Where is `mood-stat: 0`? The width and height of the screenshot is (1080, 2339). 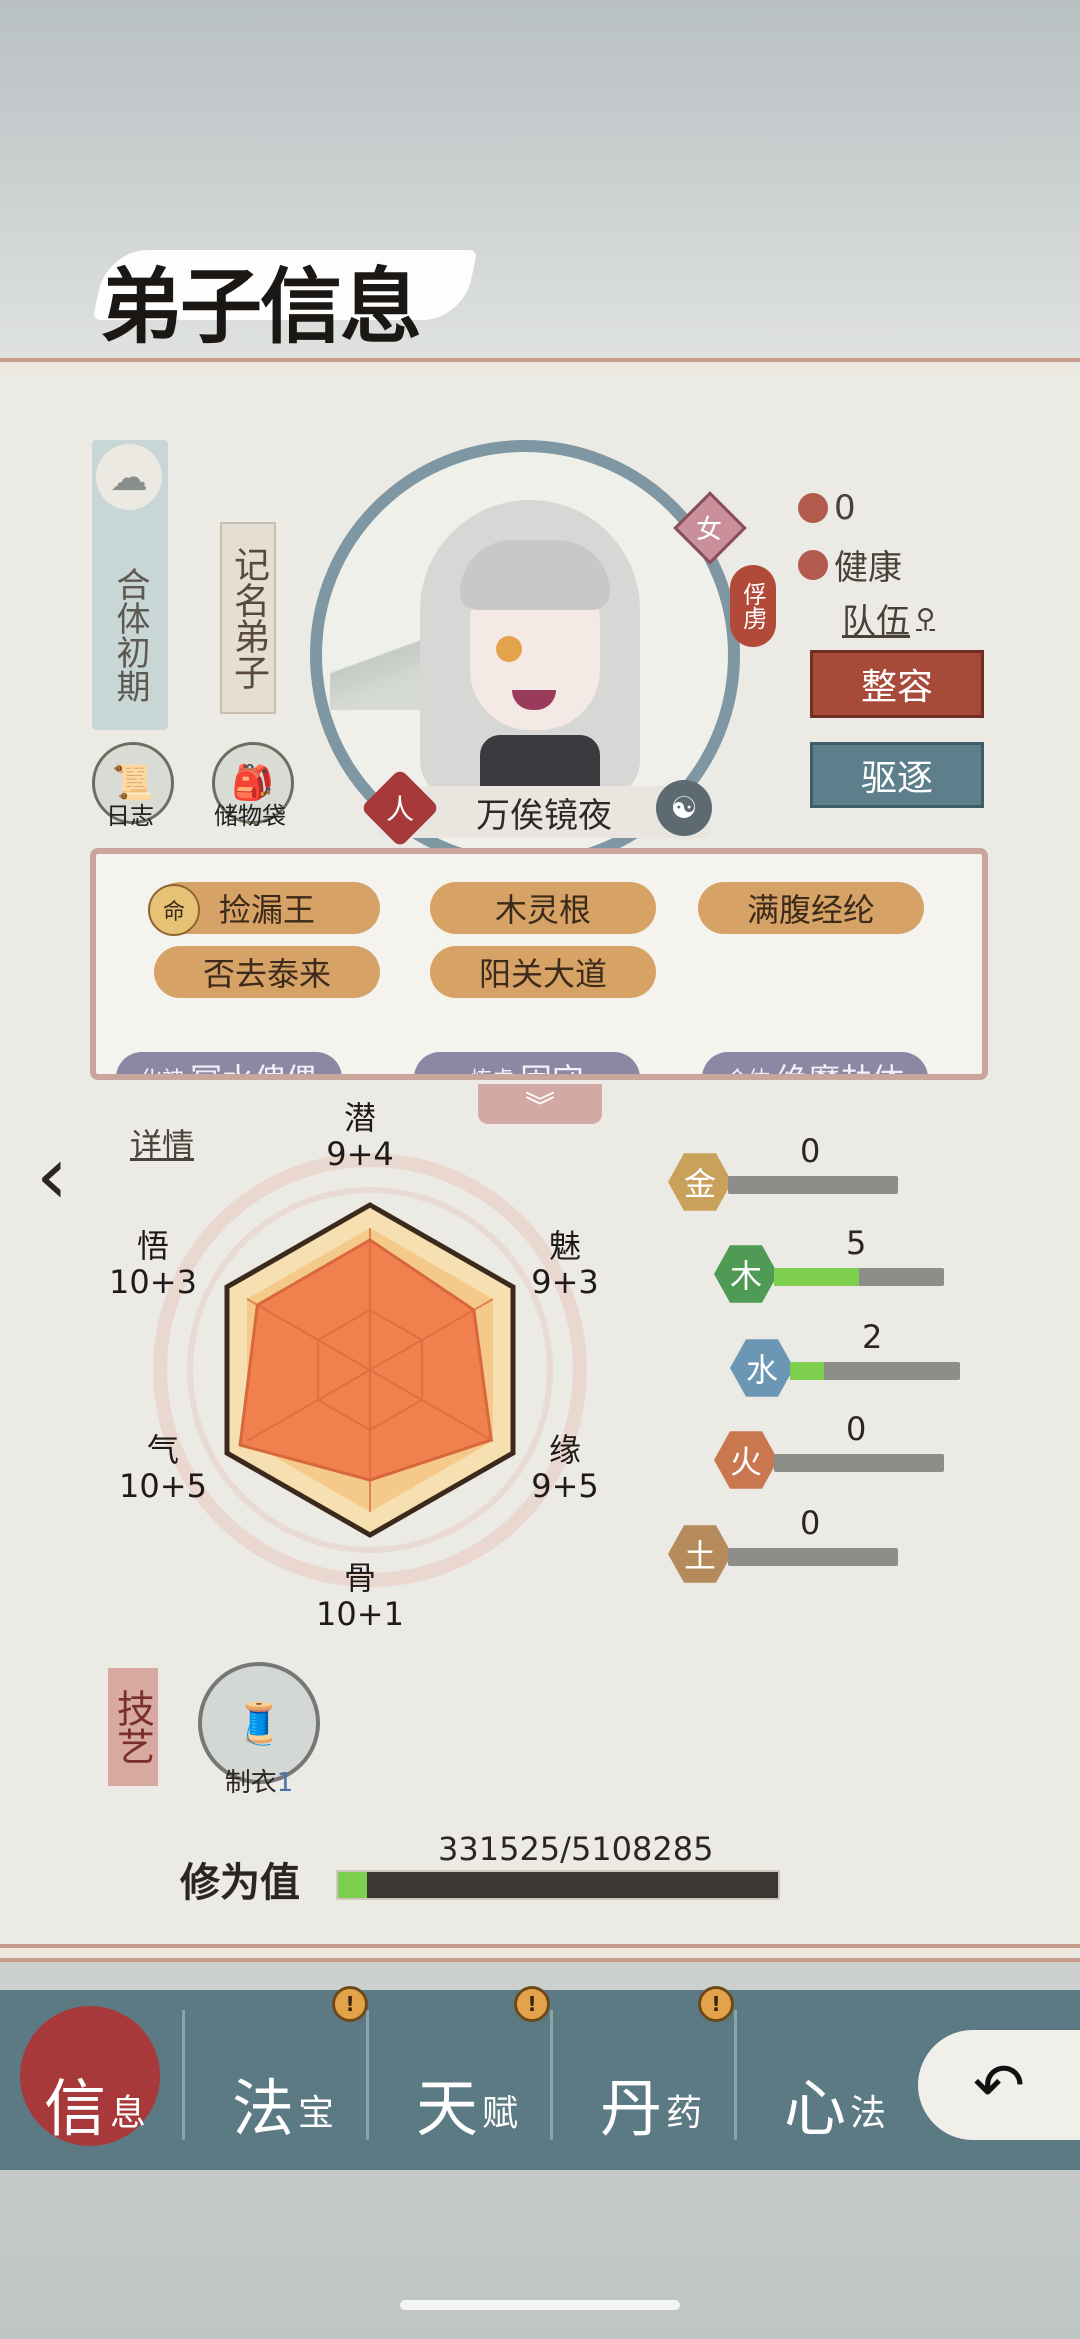
mood-stat: 0 is located at coordinates (827, 508).